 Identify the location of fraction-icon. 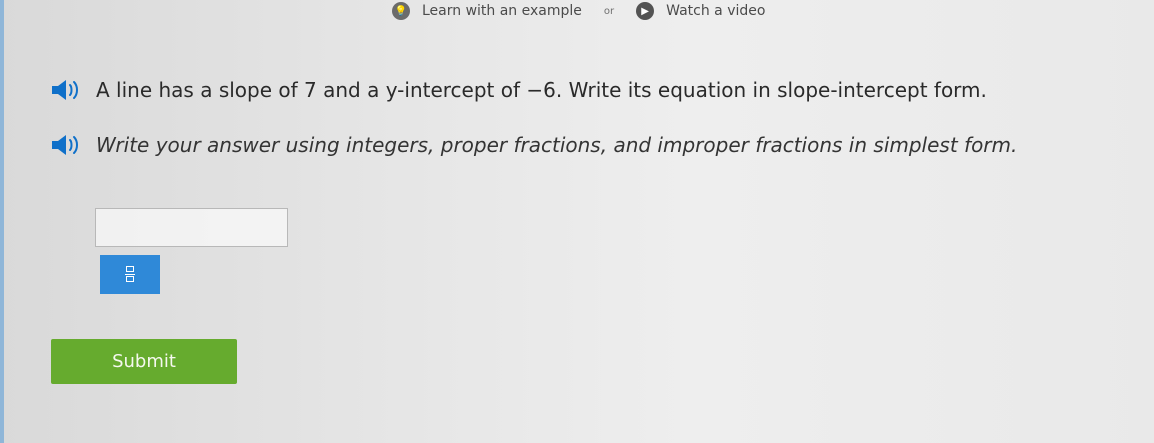
(130, 274).